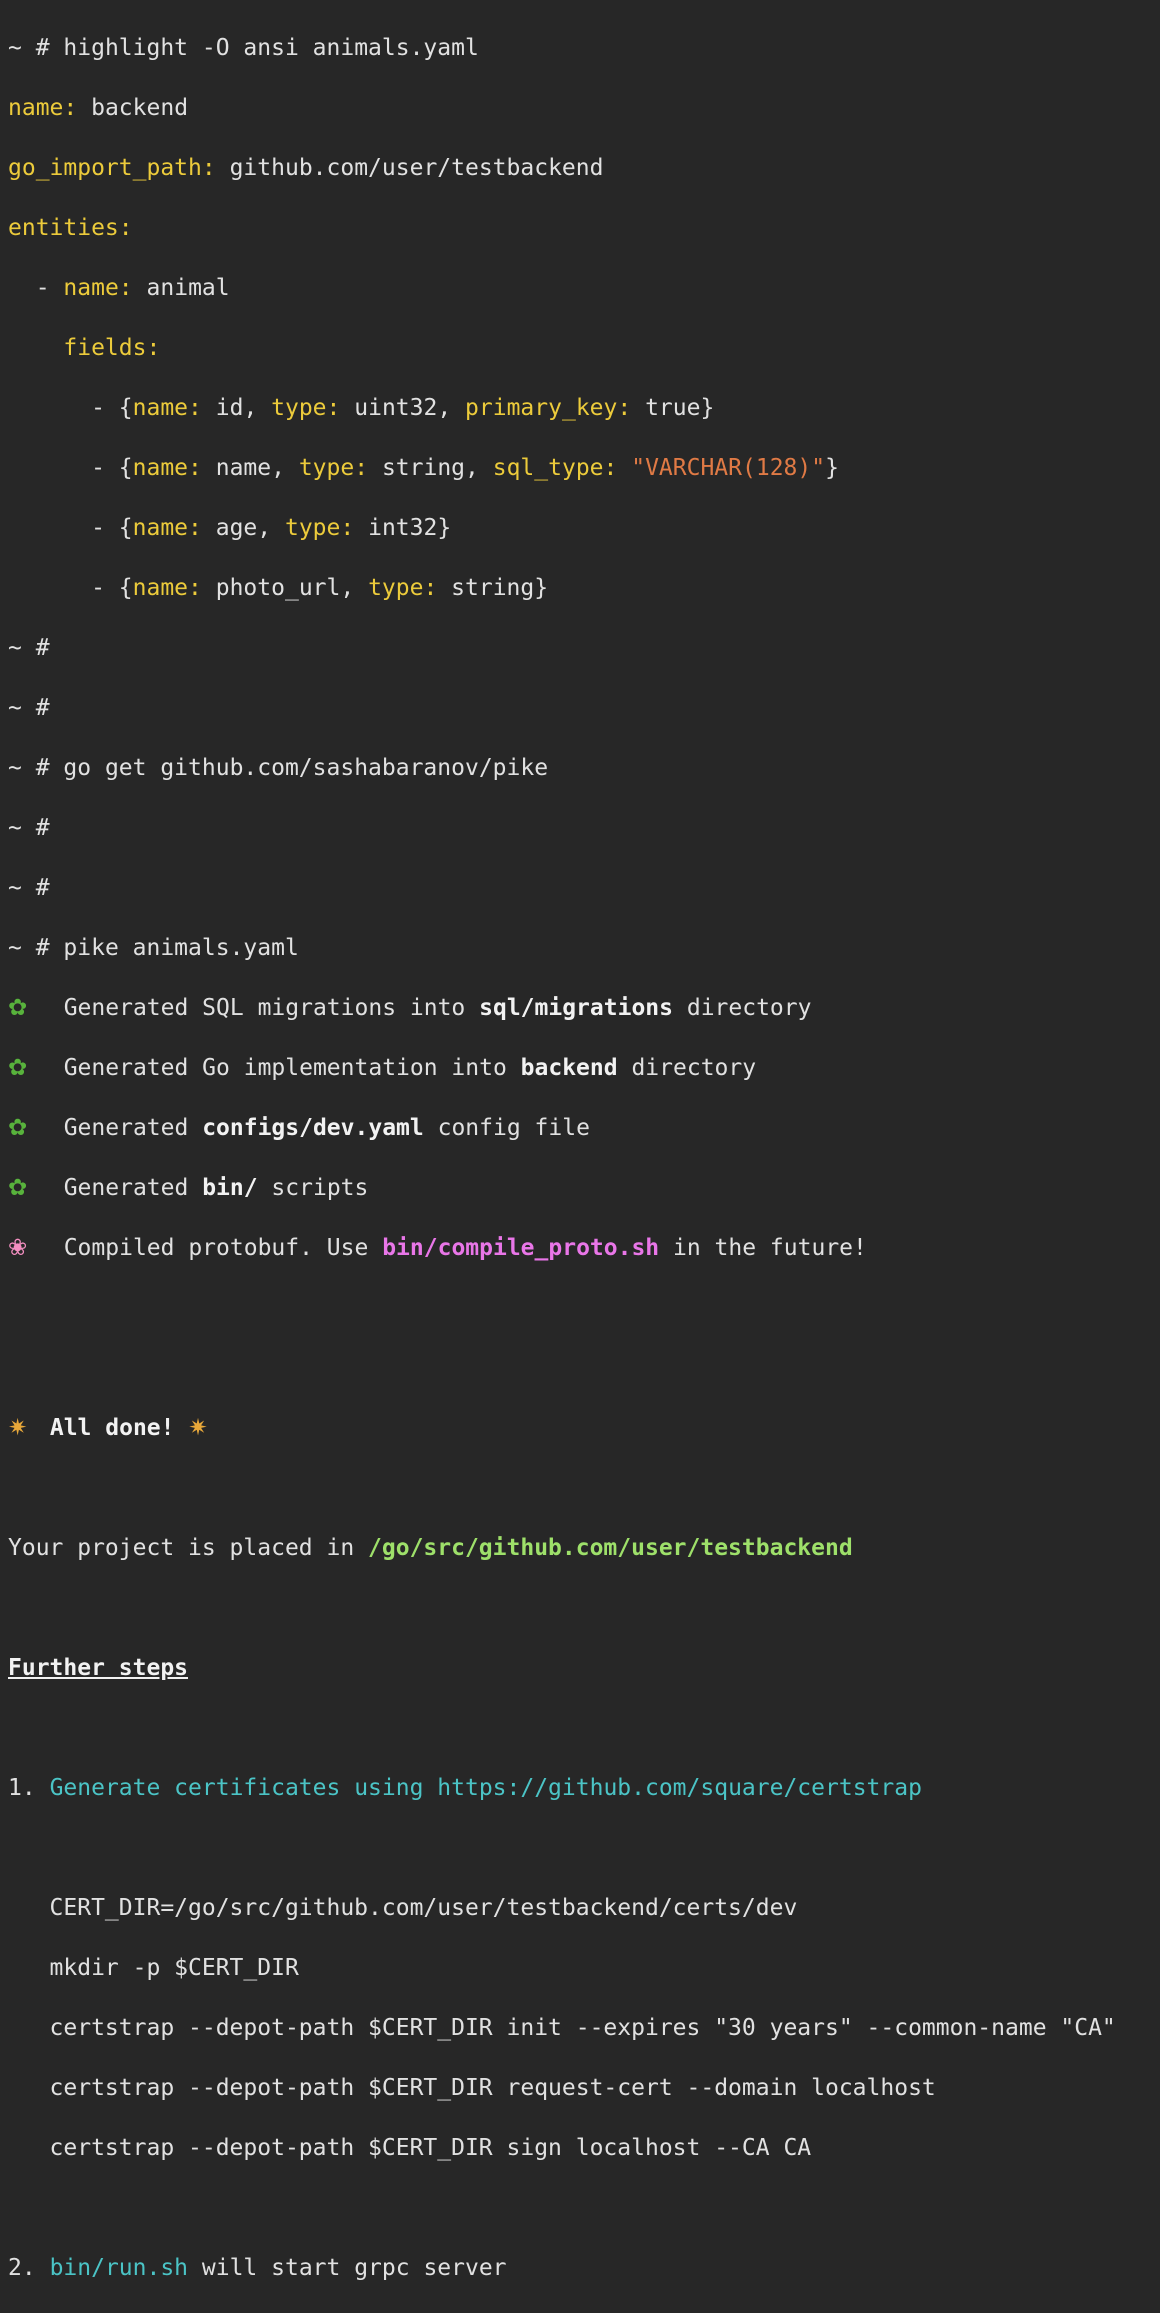 The width and height of the screenshot is (1160, 2313). What do you see at coordinates (584, 48) in the screenshot?
I see `terminal-line: ~ # highlight -O ansi animals.yaml` at bounding box center [584, 48].